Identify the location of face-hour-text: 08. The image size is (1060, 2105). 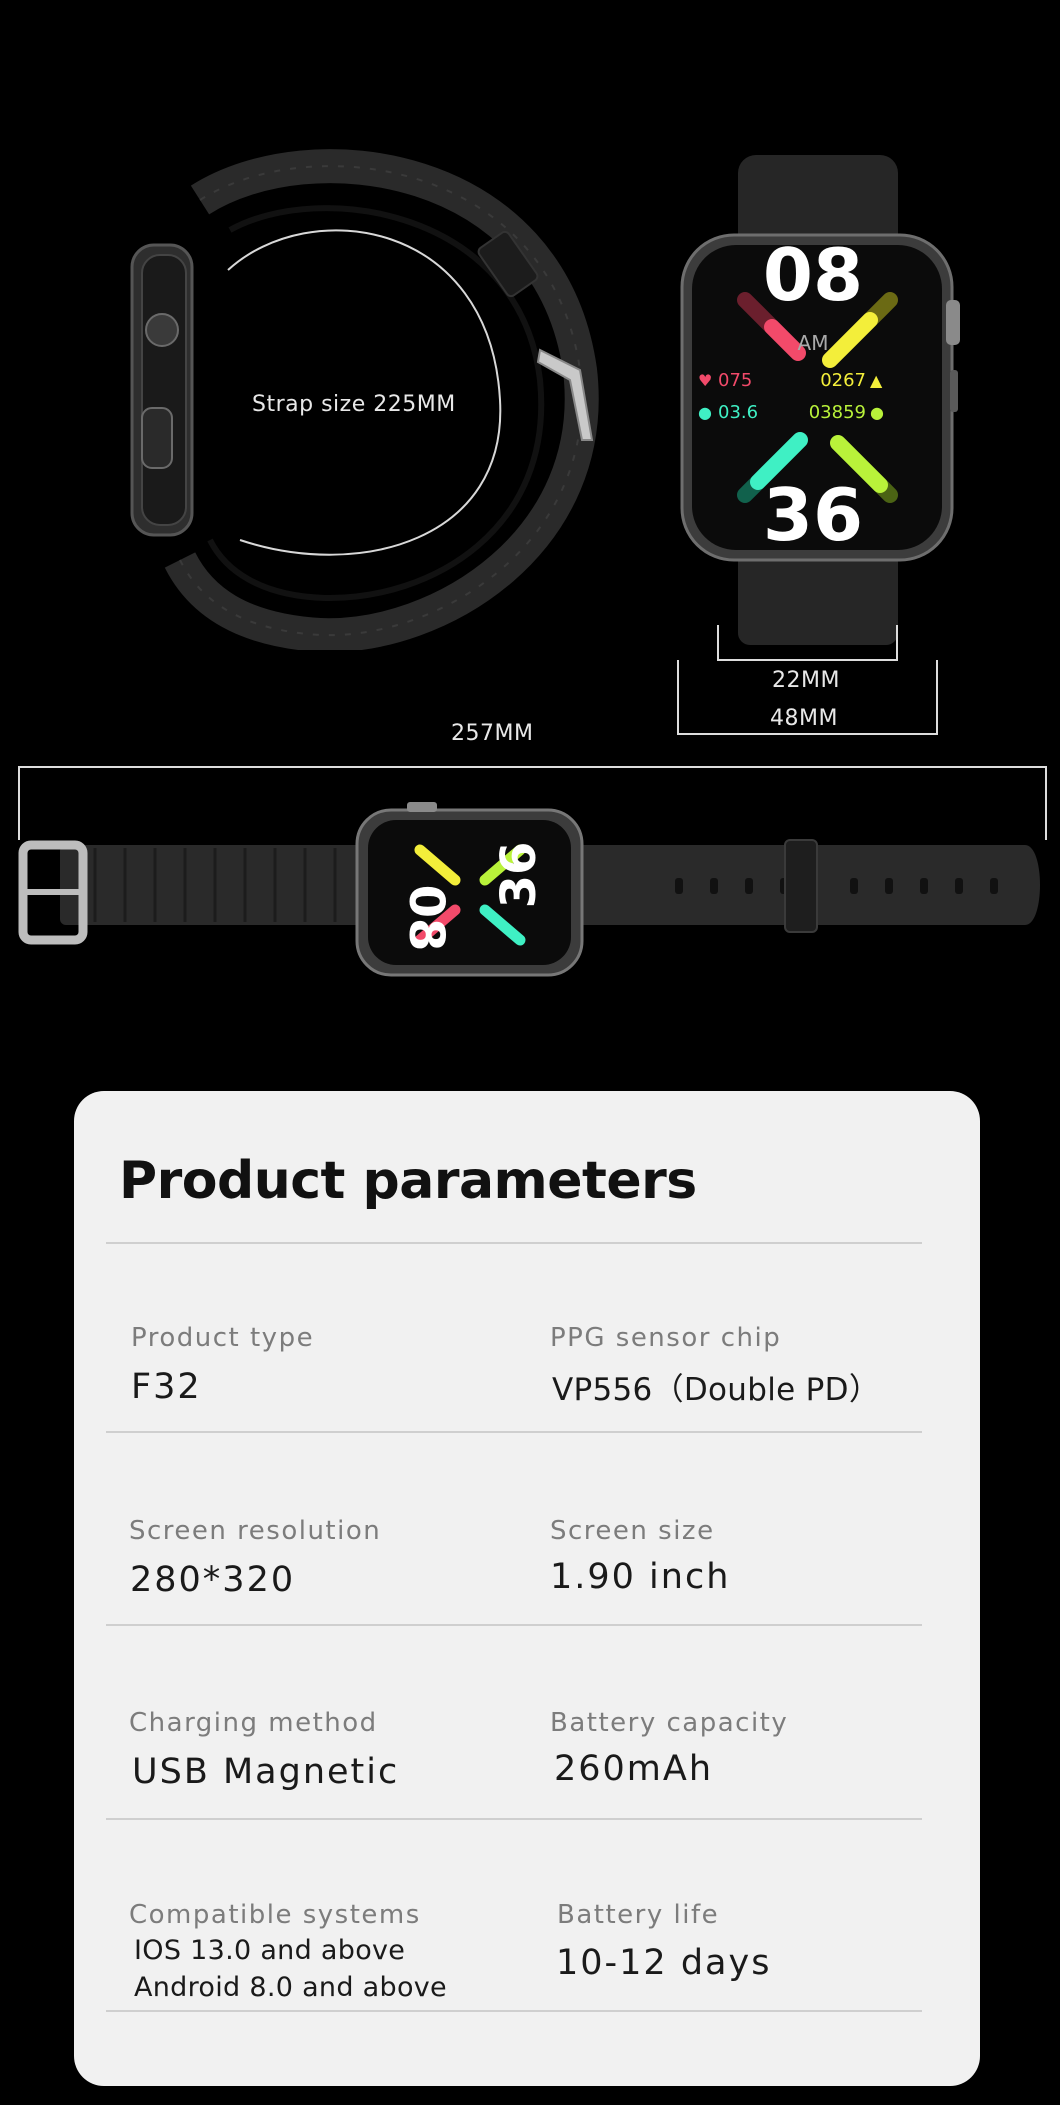
(813, 275).